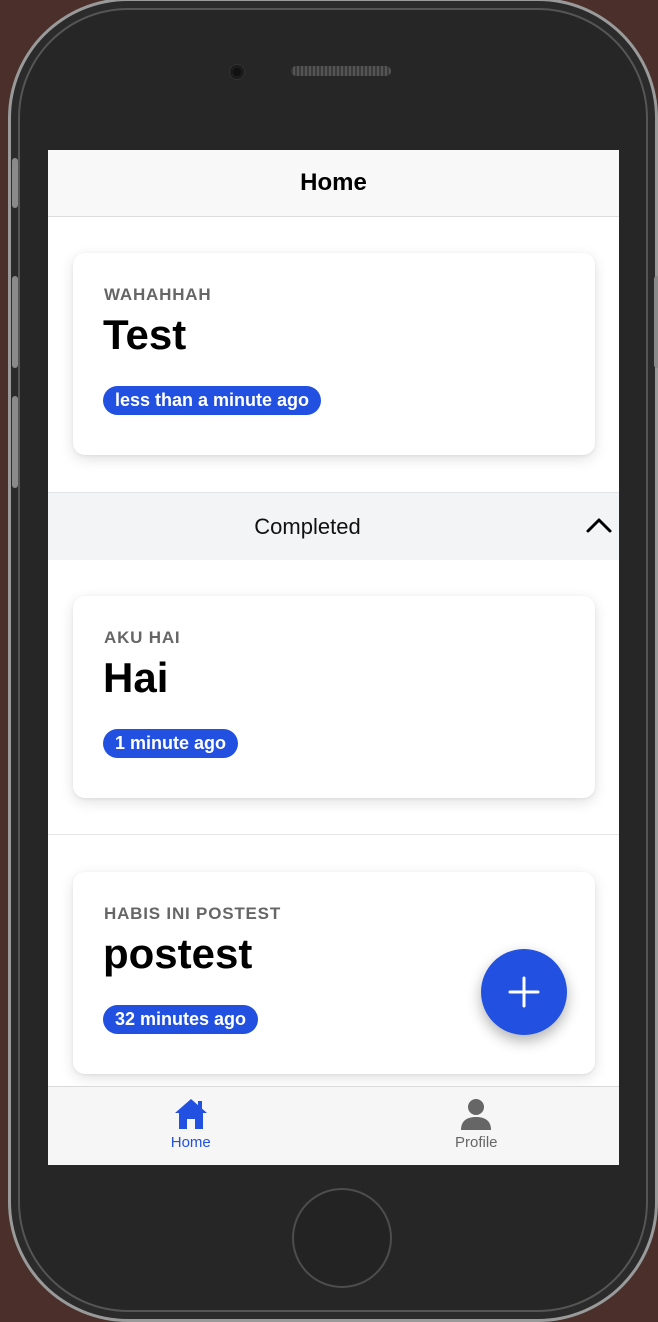 This screenshot has width=658, height=1322. What do you see at coordinates (15, 183) in the screenshot?
I see `mute-switch` at bounding box center [15, 183].